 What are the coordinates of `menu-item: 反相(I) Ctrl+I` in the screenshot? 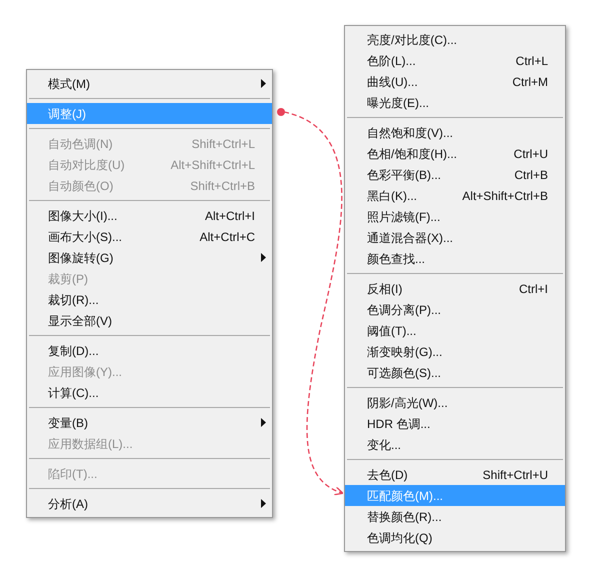 It's located at (455, 288).